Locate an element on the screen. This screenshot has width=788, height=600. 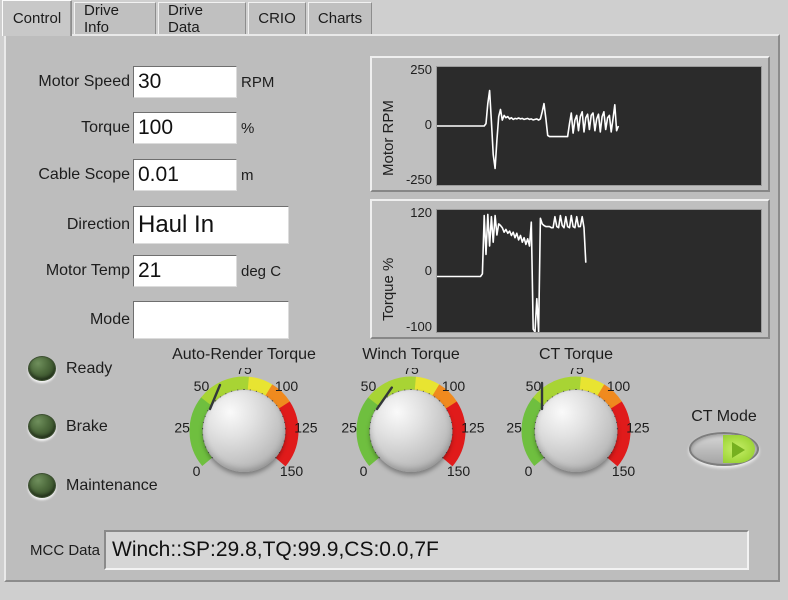
ready-label: Ready is located at coordinates (89, 368).